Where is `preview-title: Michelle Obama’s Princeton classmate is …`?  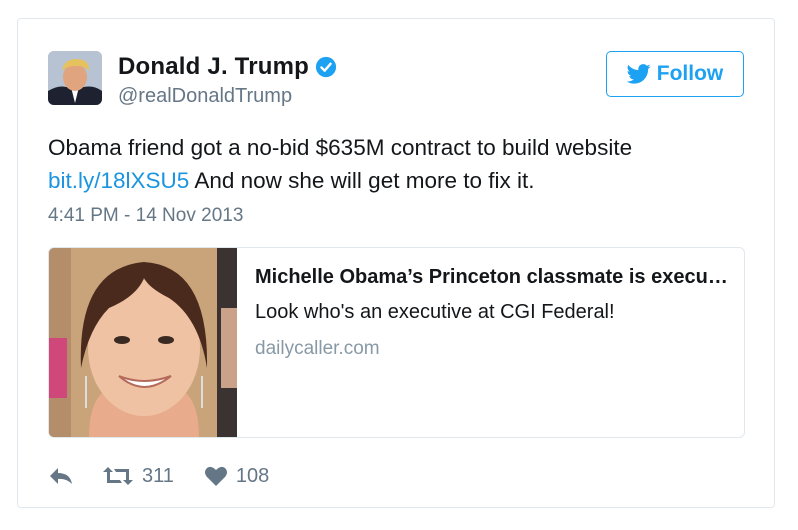 preview-title: Michelle Obama’s Princeton classmate is … is located at coordinates (492, 277).